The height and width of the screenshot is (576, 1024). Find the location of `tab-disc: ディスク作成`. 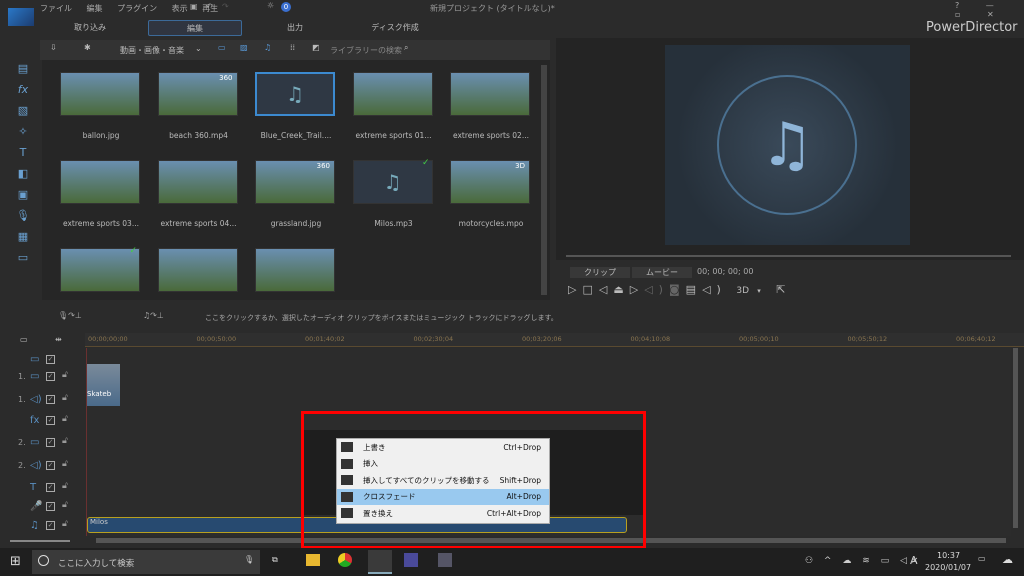

tab-disc: ディスク作成 is located at coordinates (395, 28).